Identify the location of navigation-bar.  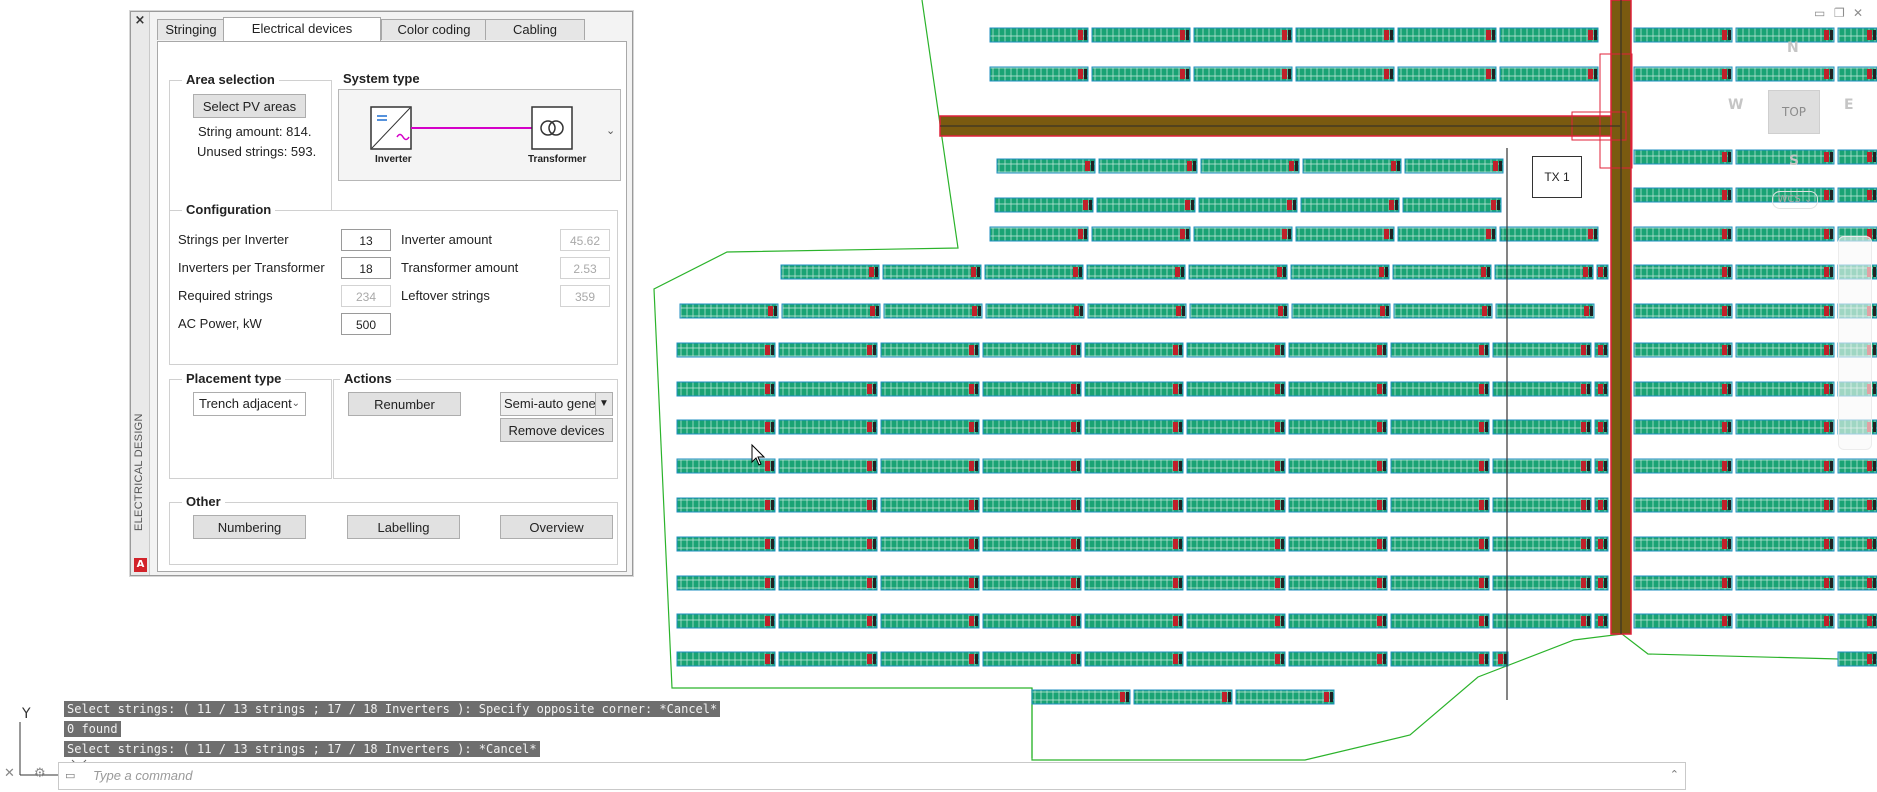
(1855, 343).